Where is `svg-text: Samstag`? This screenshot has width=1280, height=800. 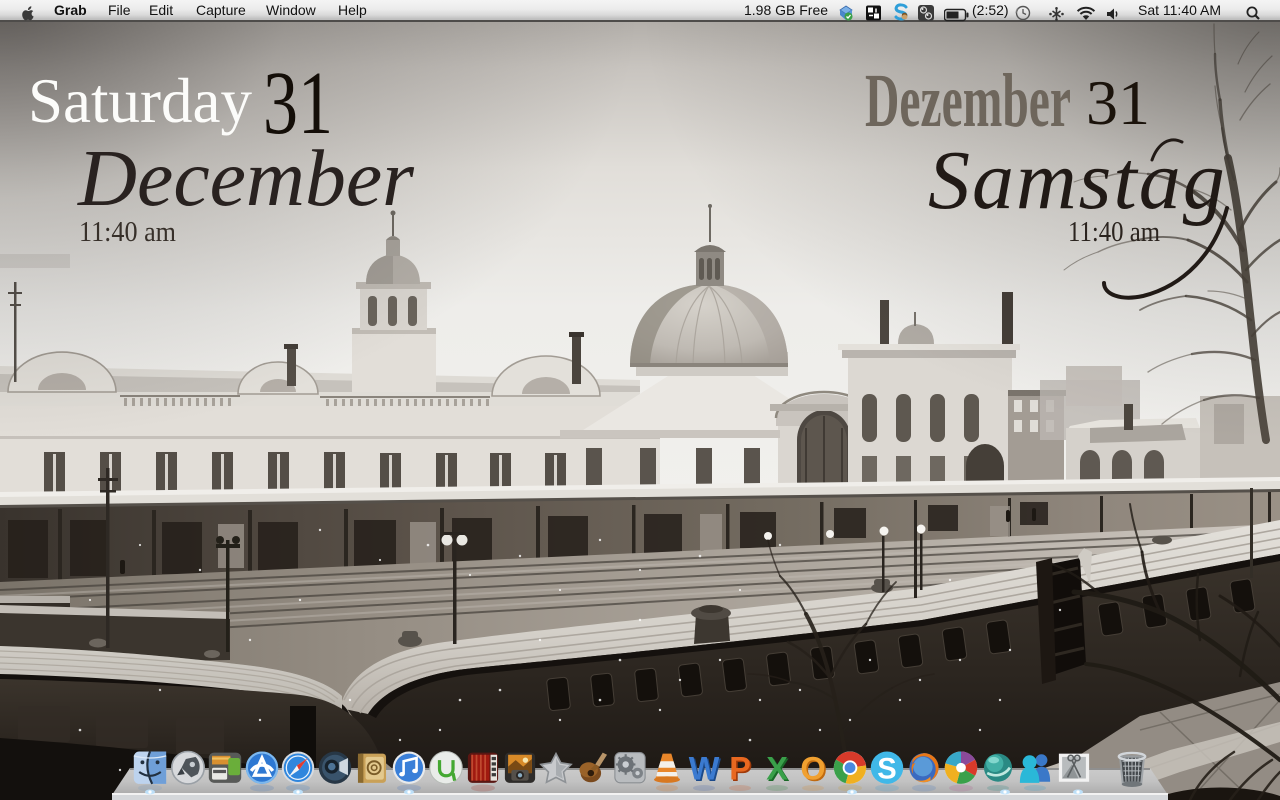 svg-text: Samstag is located at coordinates (1077, 180).